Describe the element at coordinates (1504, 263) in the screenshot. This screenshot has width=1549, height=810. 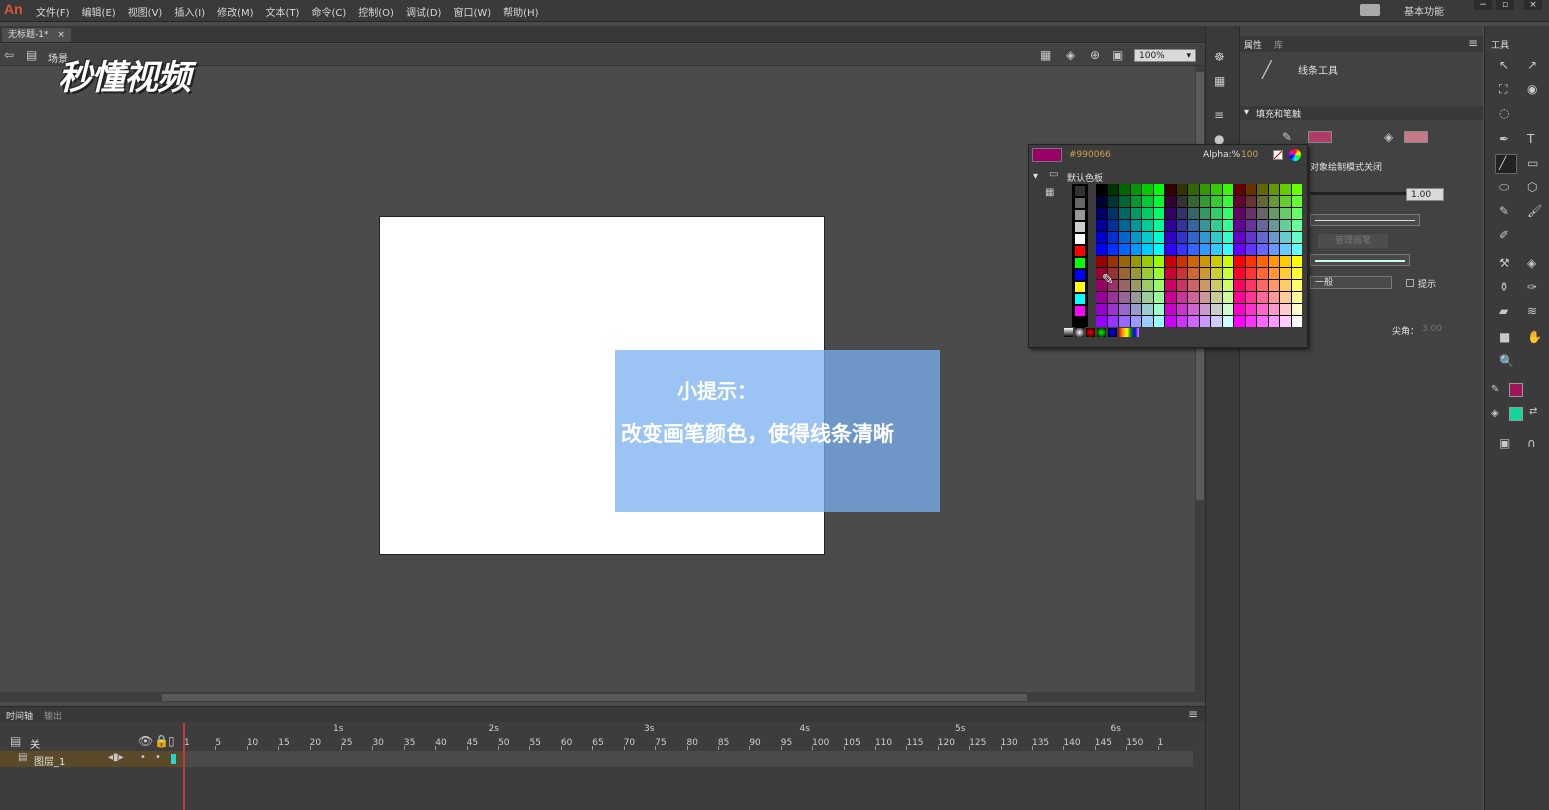
I see `bone-tool-icon: ⚒` at that location.